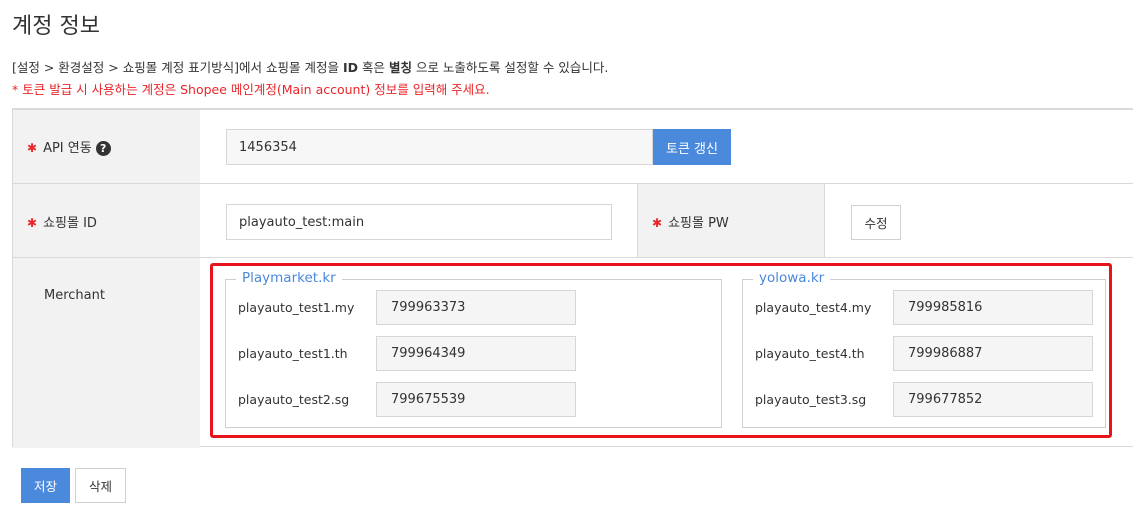  What do you see at coordinates (293, 353) in the screenshot?
I see `merchant-account-label: playauto_test1.th` at bounding box center [293, 353].